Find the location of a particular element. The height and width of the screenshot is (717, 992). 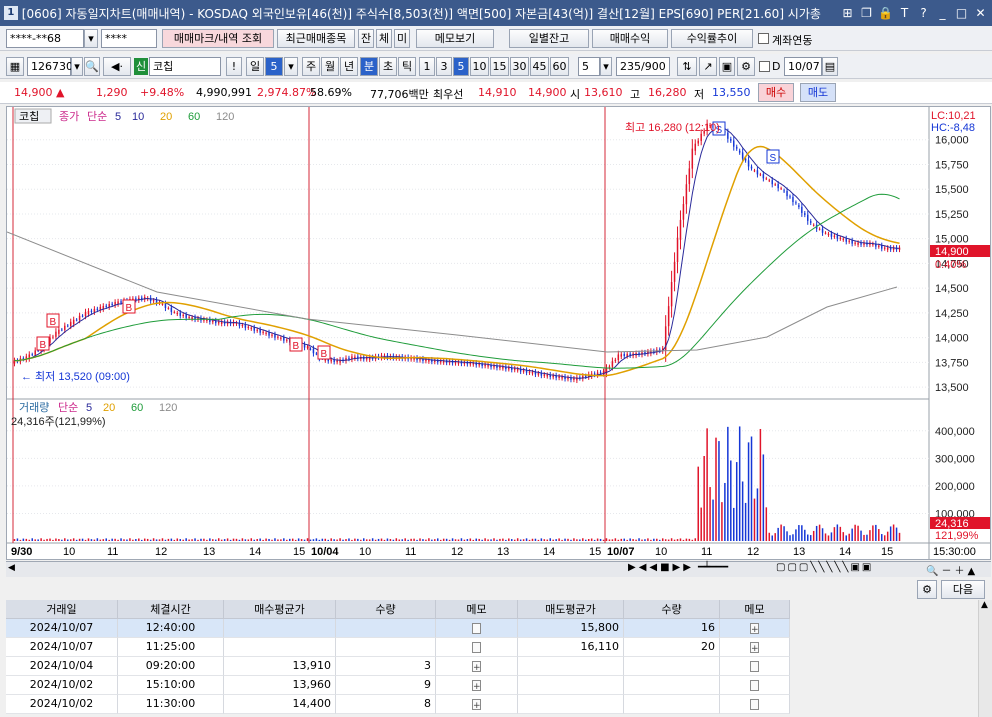

interval-45-button: 45 is located at coordinates (539, 66).